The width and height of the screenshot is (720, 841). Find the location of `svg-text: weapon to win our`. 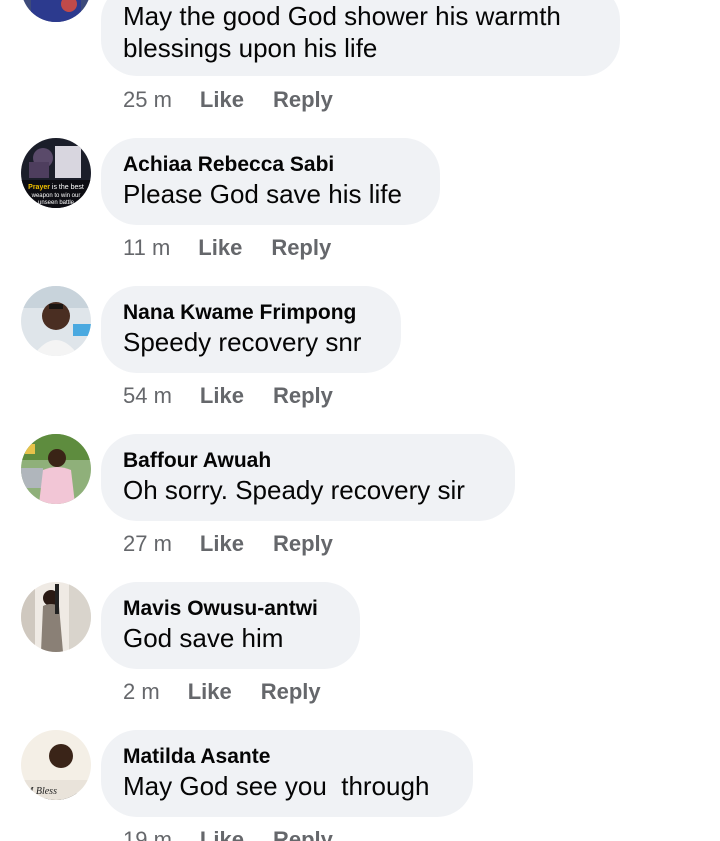

svg-text: weapon to win our is located at coordinates (56, 196).